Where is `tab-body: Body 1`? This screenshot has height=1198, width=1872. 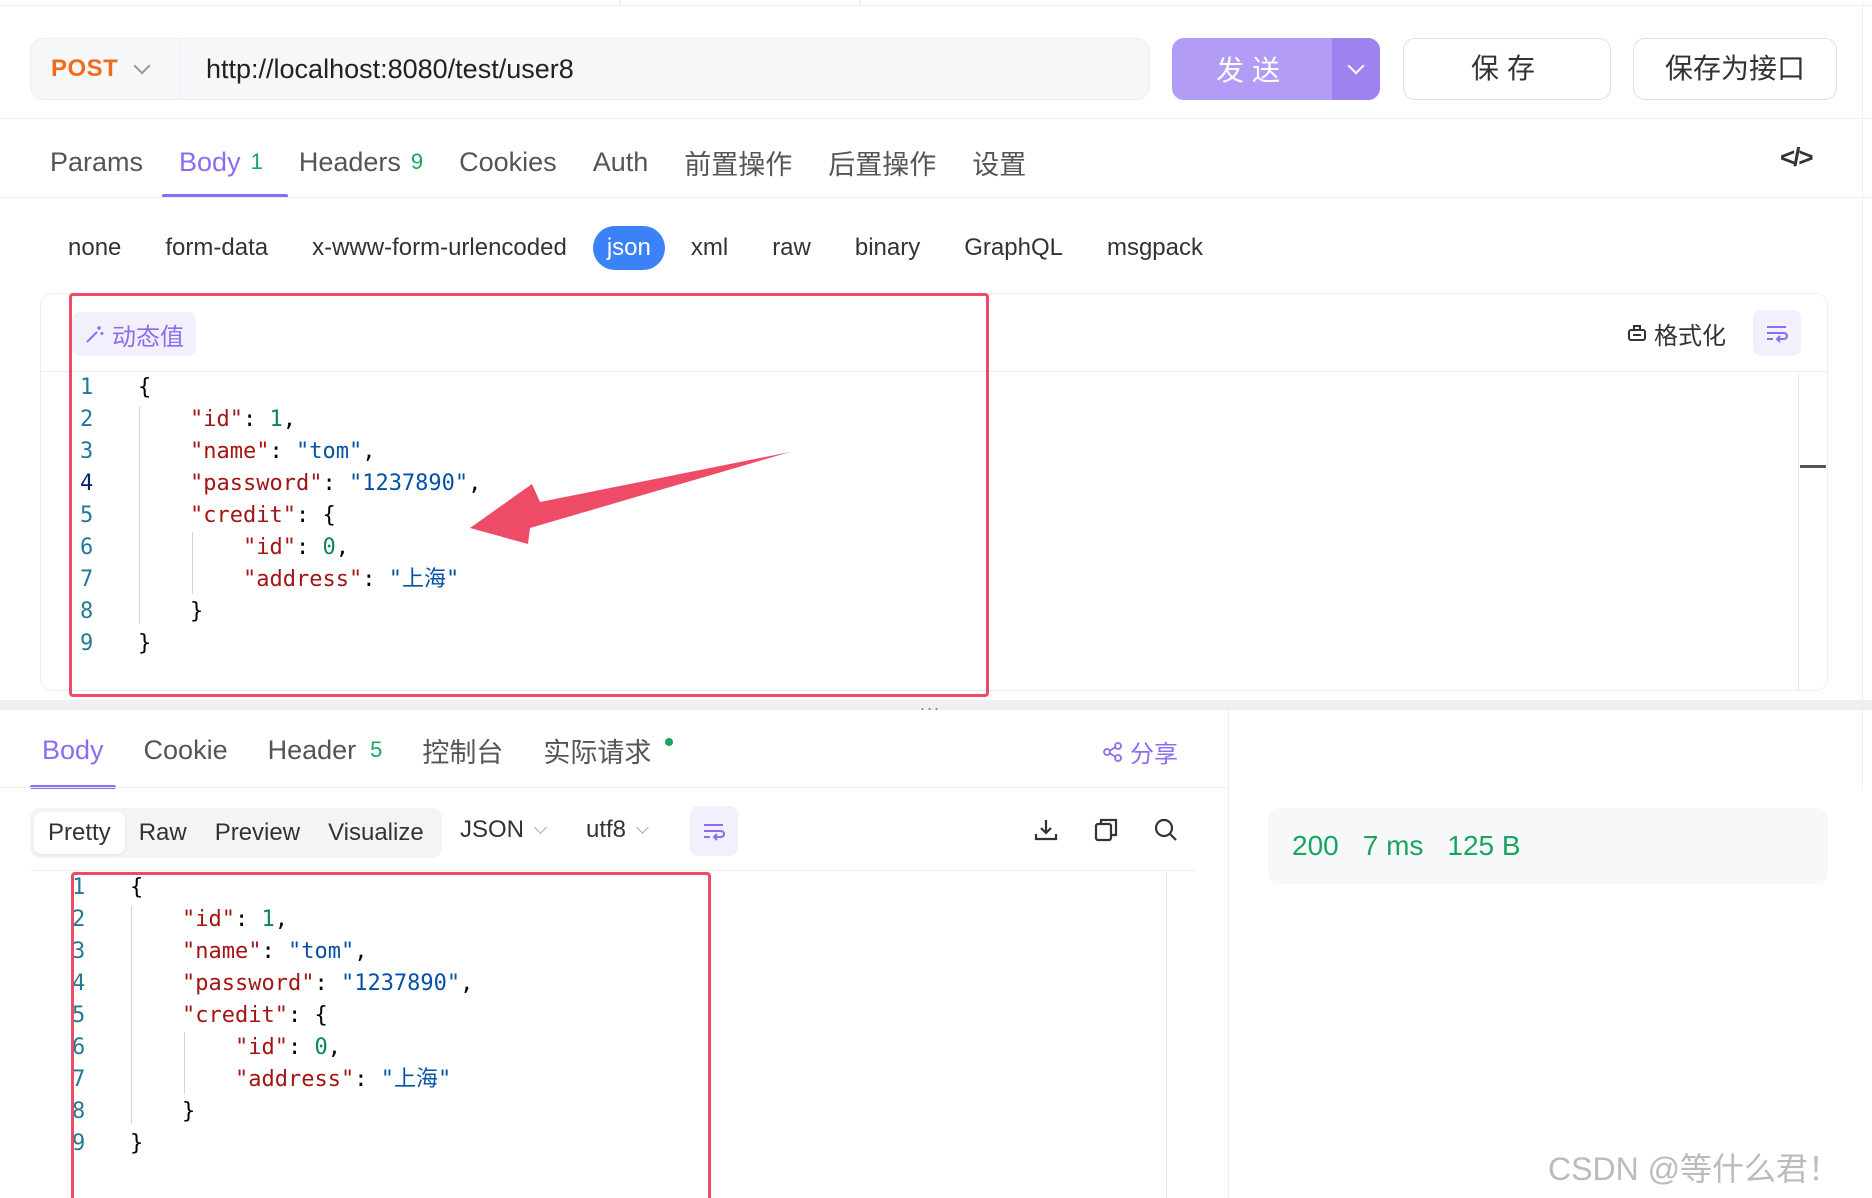
tab-body: Body 1 is located at coordinates (221, 162).